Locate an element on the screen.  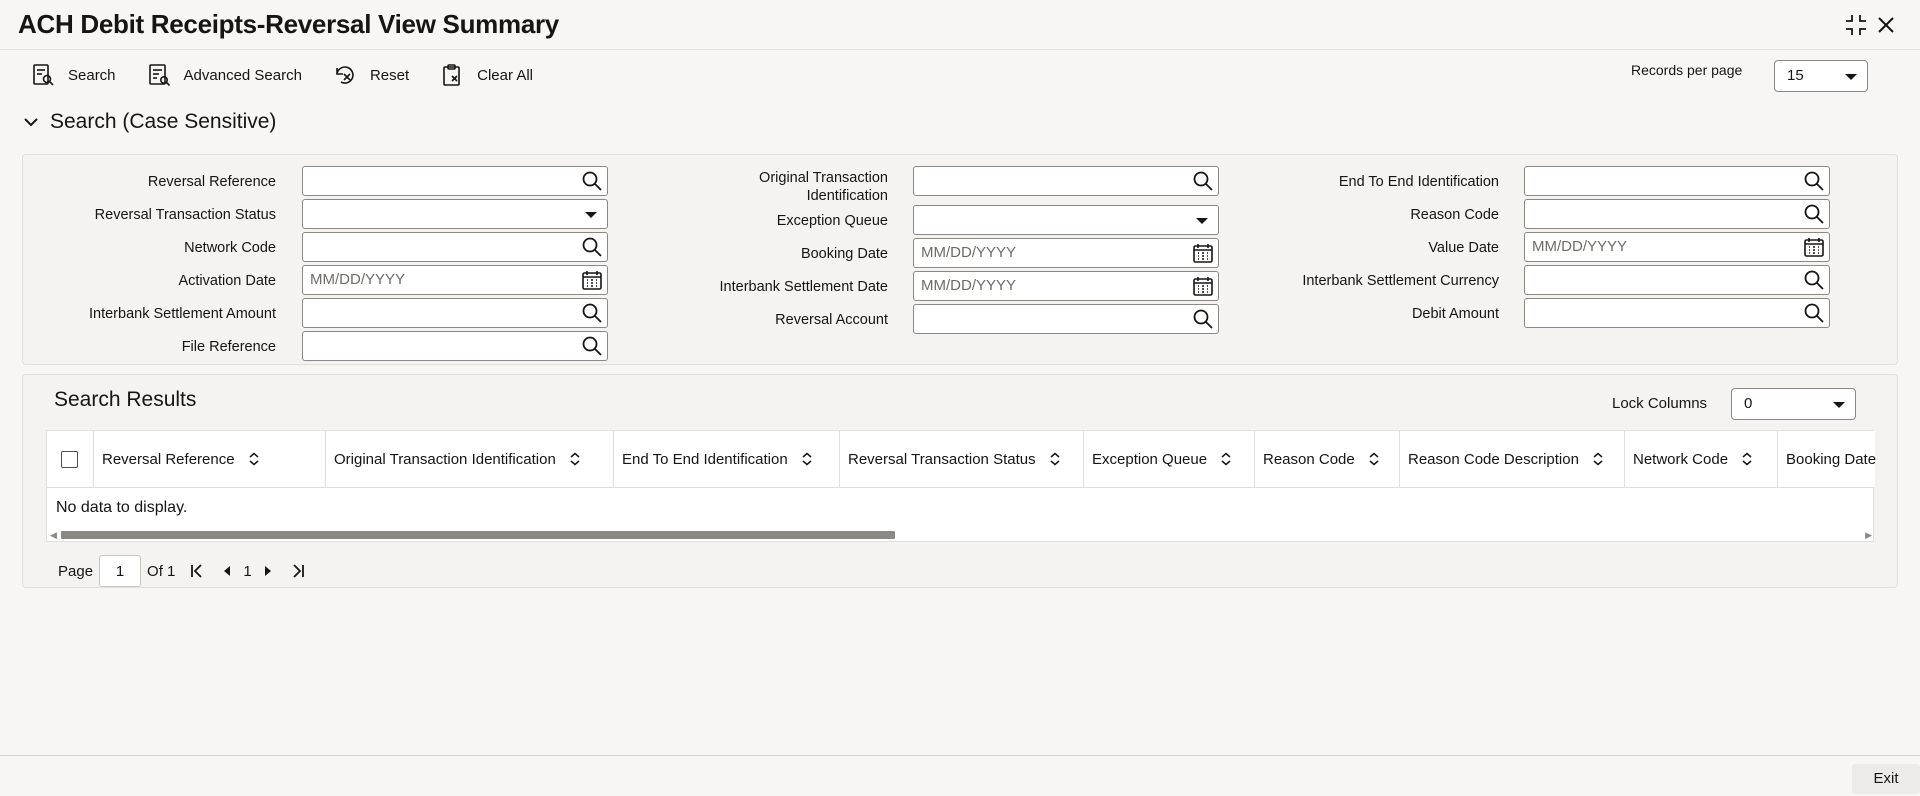
pagination-nav: 1 is located at coordinates (247, 571).